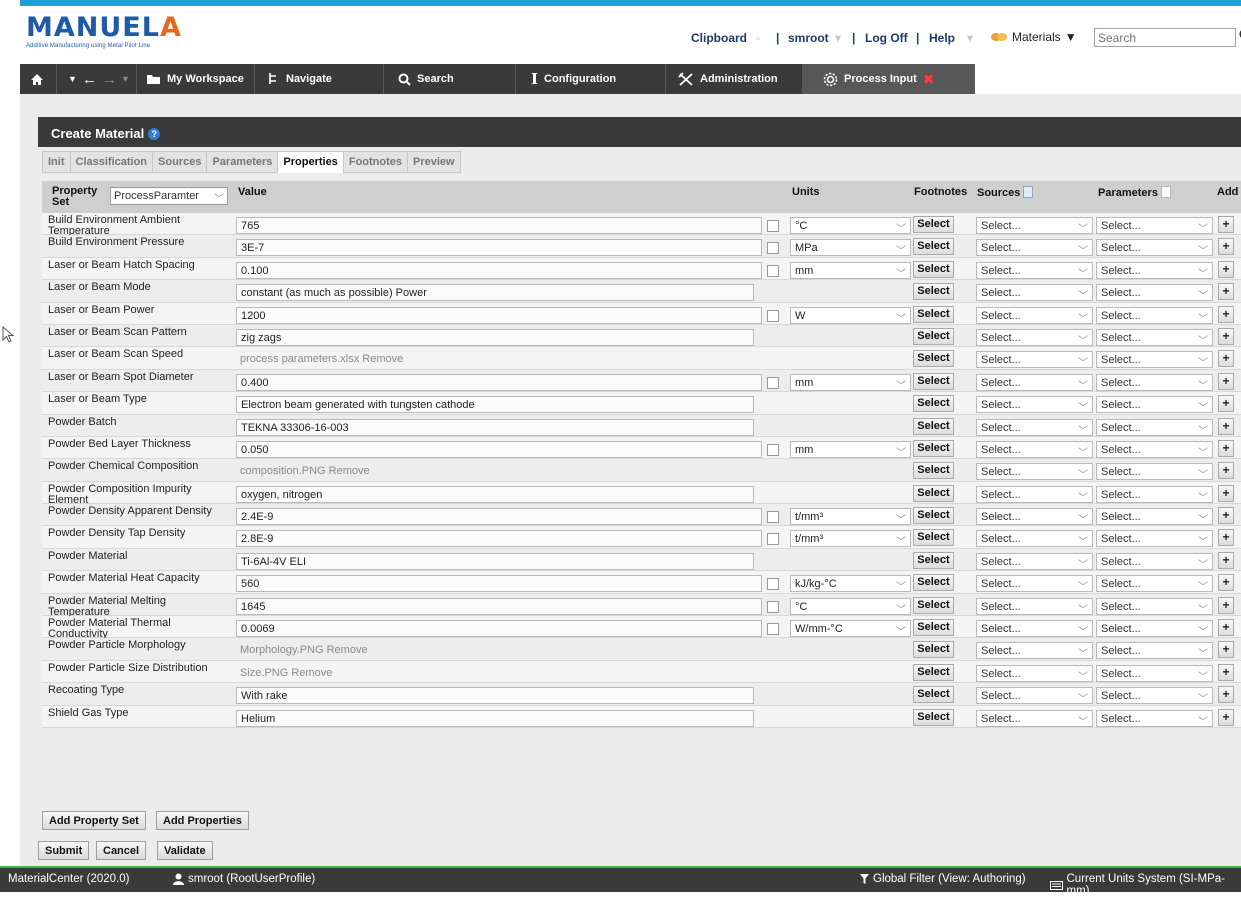 The width and height of the screenshot is (1241, 897). I want to click on value-input: 2.4E-9, so click(499, 516).